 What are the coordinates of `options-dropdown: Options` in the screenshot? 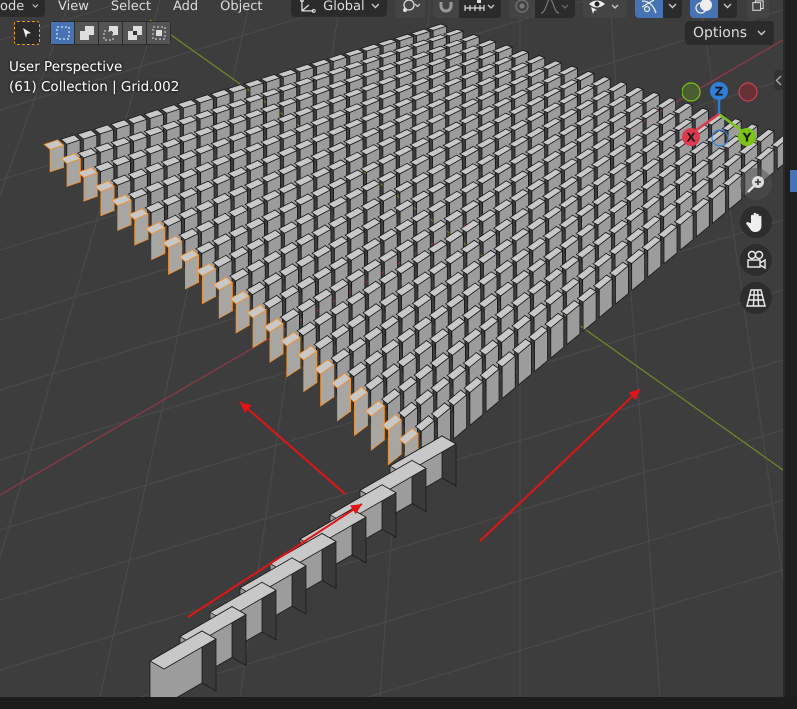 It's located at (729, 33).